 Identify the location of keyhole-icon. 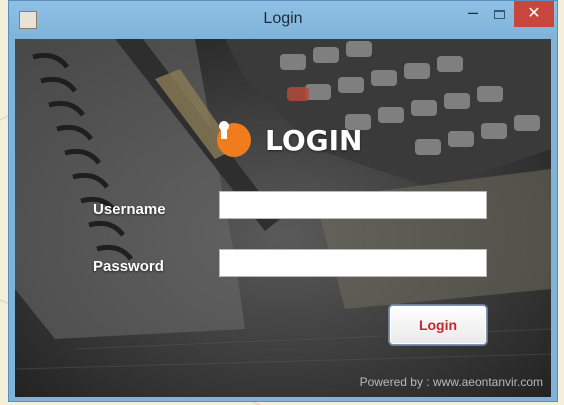
(234, 139).